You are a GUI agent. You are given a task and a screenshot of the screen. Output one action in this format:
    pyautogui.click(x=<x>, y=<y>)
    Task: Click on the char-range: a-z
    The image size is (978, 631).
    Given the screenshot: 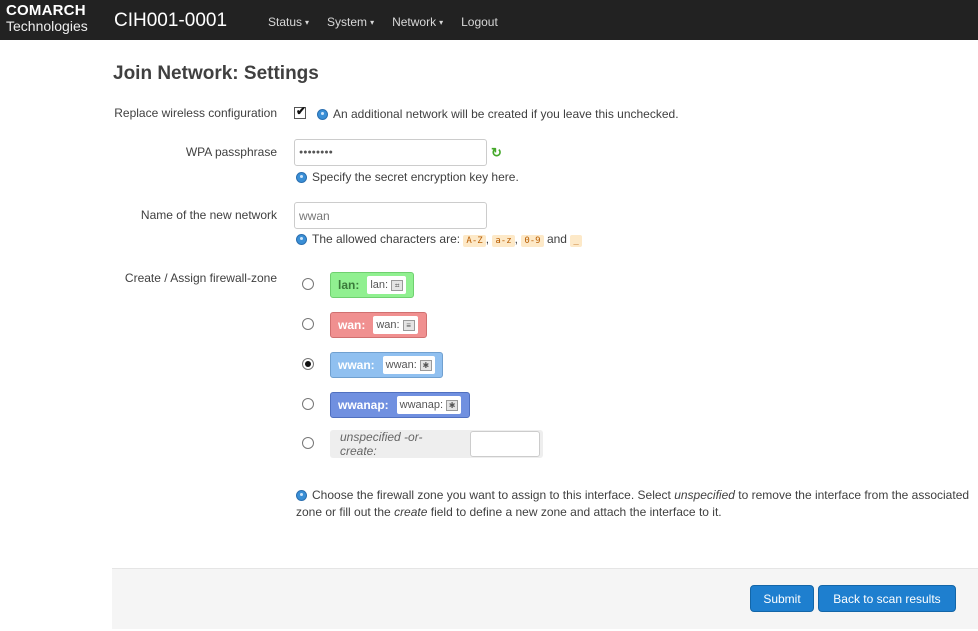 What is the action you would take?
    pyautogui.click(x=503, y=241)
    